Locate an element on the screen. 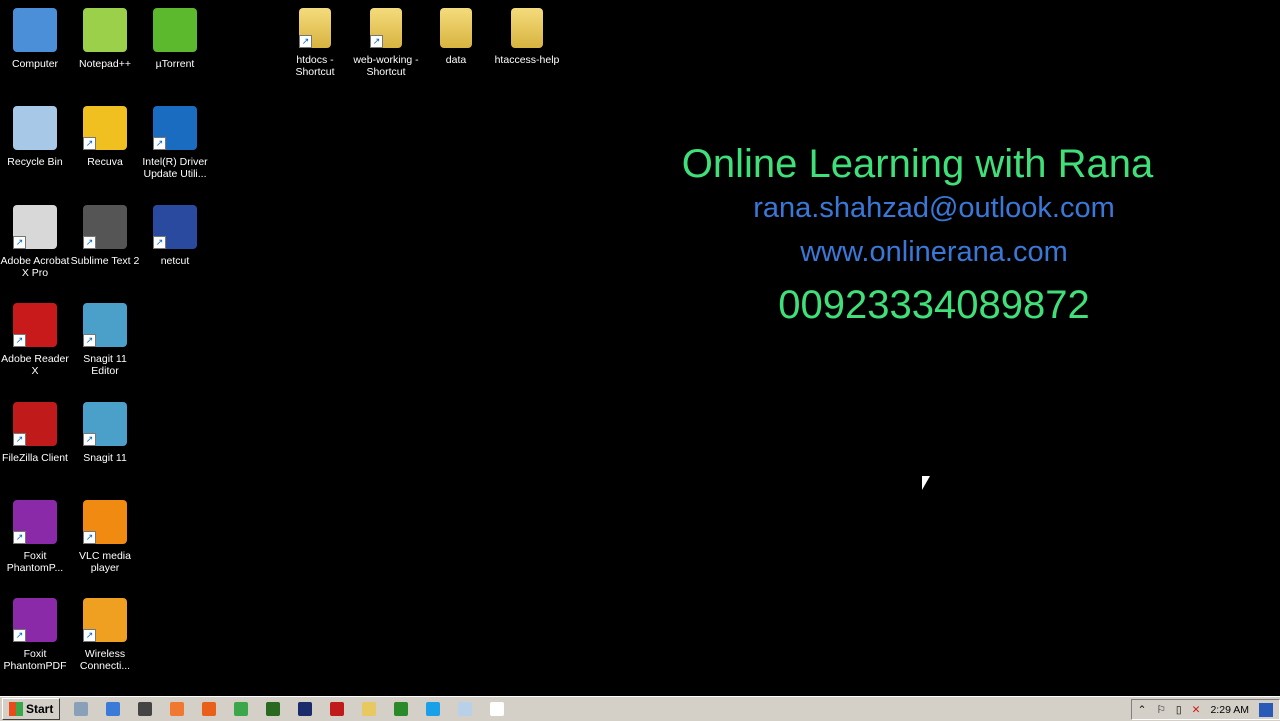  desktop-folder: ↗ web-working - Shortcut is located at coordinates (386, 43).